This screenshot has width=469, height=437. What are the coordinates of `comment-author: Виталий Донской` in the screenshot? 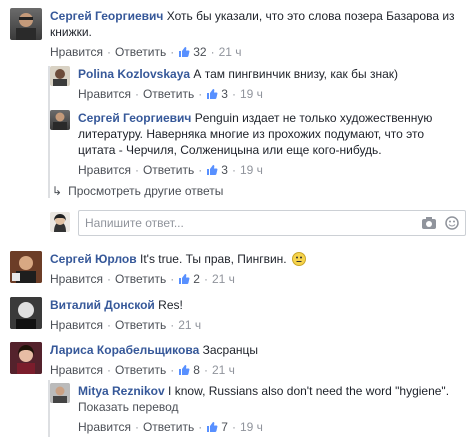 It's located at (102, 305).